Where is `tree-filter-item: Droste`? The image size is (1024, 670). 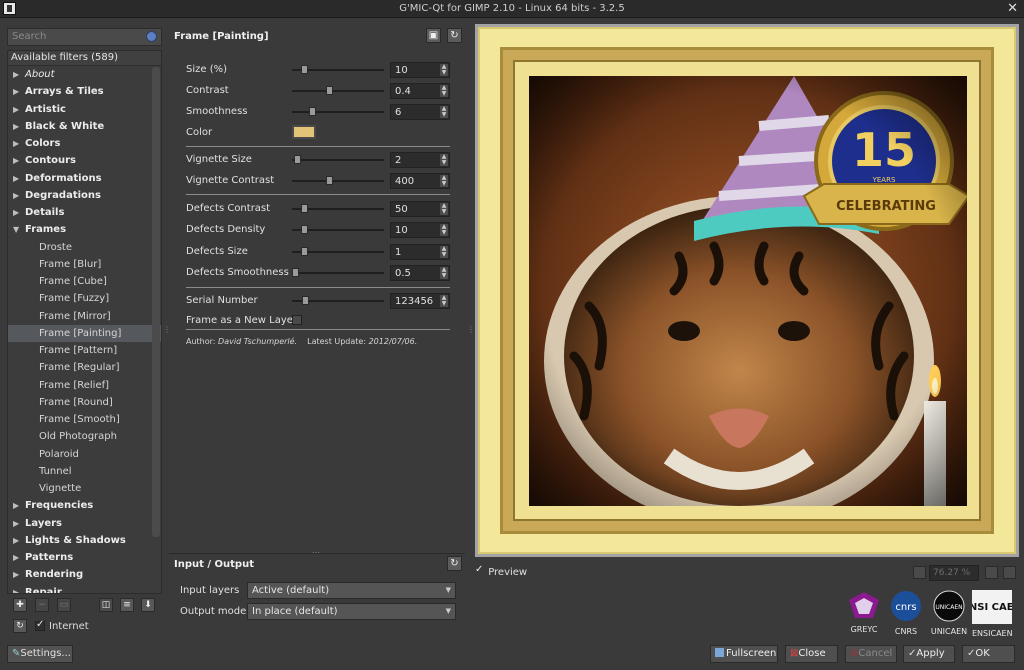 tree-filter-item: Droste is located at coordinates (84, 247).